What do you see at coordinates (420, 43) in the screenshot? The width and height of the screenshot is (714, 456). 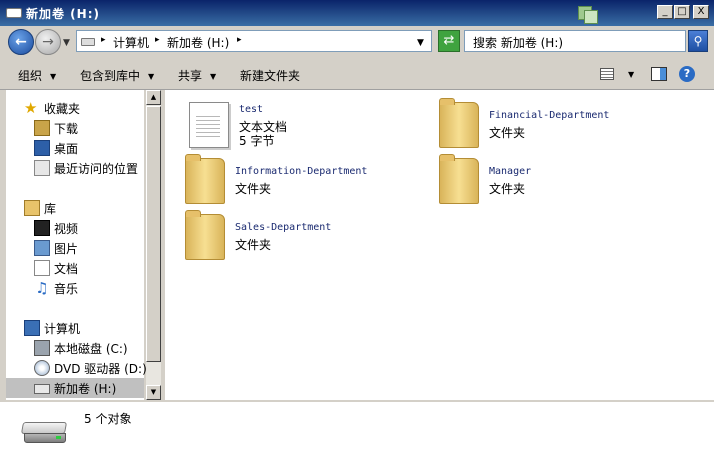 I see `address-dropdown-icon: ▼` at bounding box center [420, 43].